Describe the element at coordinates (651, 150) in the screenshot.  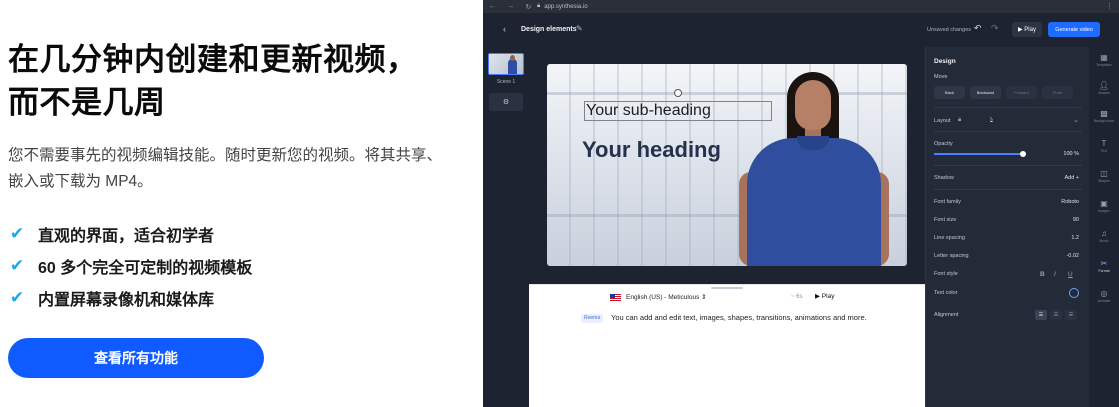
I see `heading-text: Your heading` at that location.